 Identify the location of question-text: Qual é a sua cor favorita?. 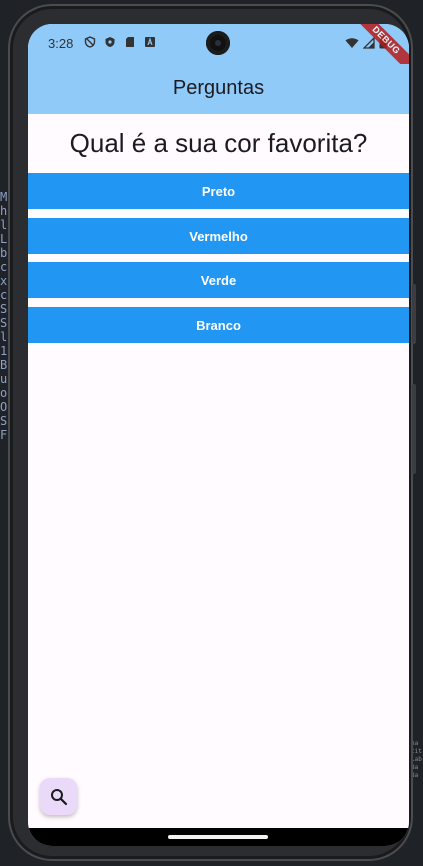
(218, 143).